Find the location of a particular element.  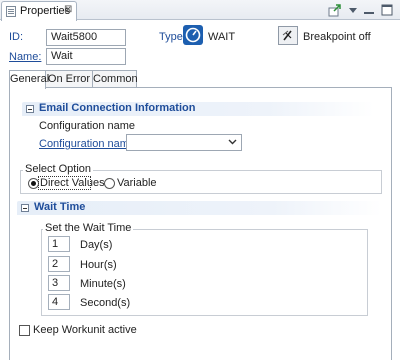

breakpoint-icon is located at coordinates (287, 35).